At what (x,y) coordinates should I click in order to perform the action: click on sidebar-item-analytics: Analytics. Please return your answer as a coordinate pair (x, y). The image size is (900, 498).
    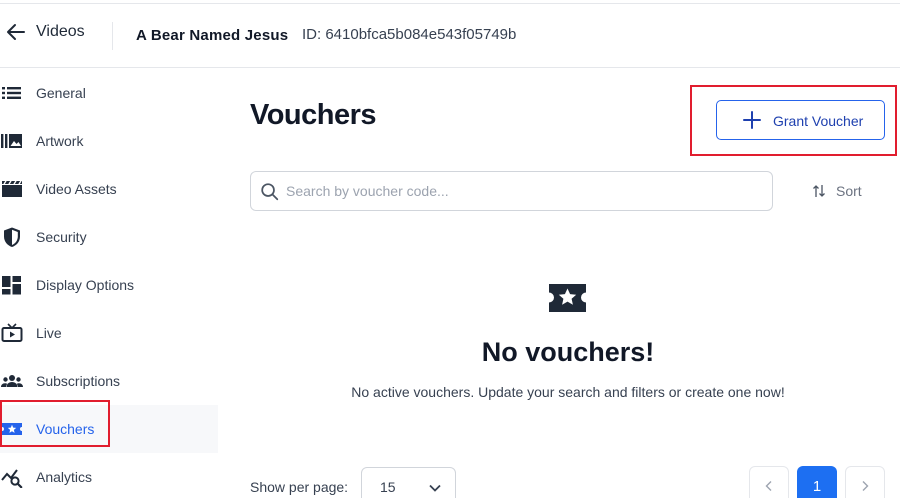
    Looking at the image, I should click on (109, 475).